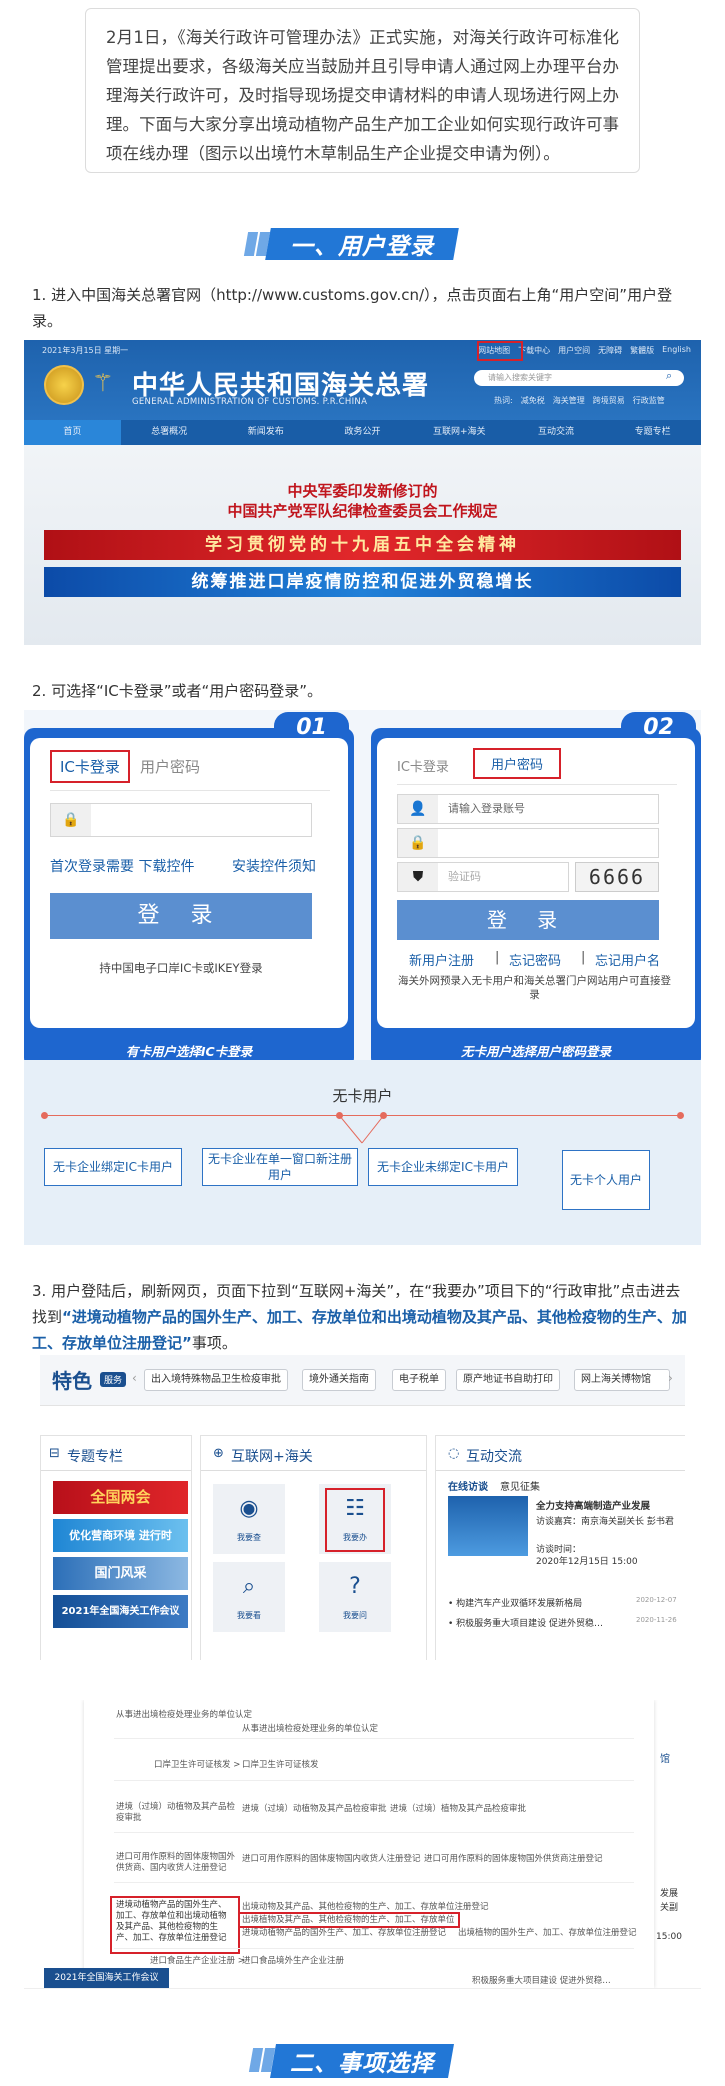 The height and width of the screenshot is (2086, 725). What do you see at coordinates (535, 959) in the screenshot?
I see `forgot-password-link: 忘记密码` at bounding box center [535, 959].